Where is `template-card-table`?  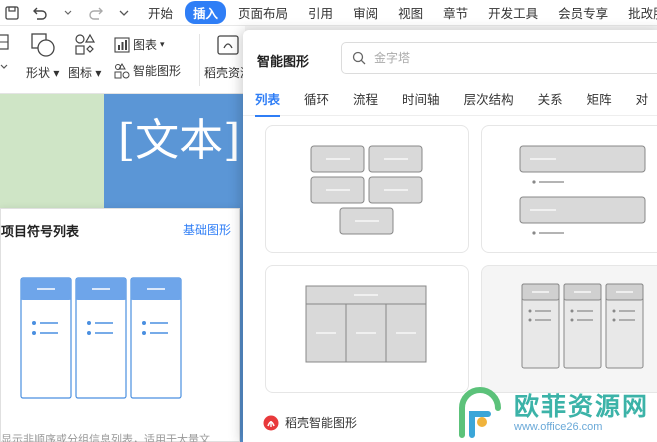 template-card-table is located at coordinates (367, 329).